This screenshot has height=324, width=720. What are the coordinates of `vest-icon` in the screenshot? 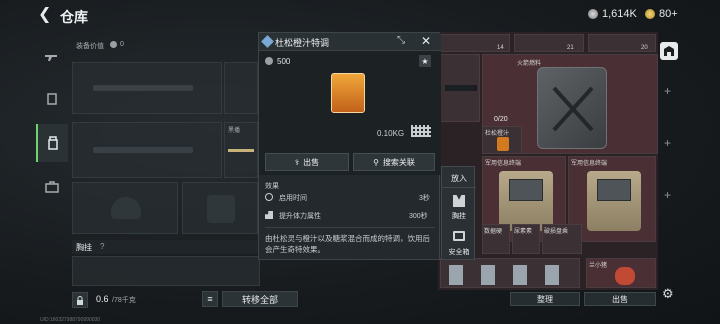 It's located at (459, 201).